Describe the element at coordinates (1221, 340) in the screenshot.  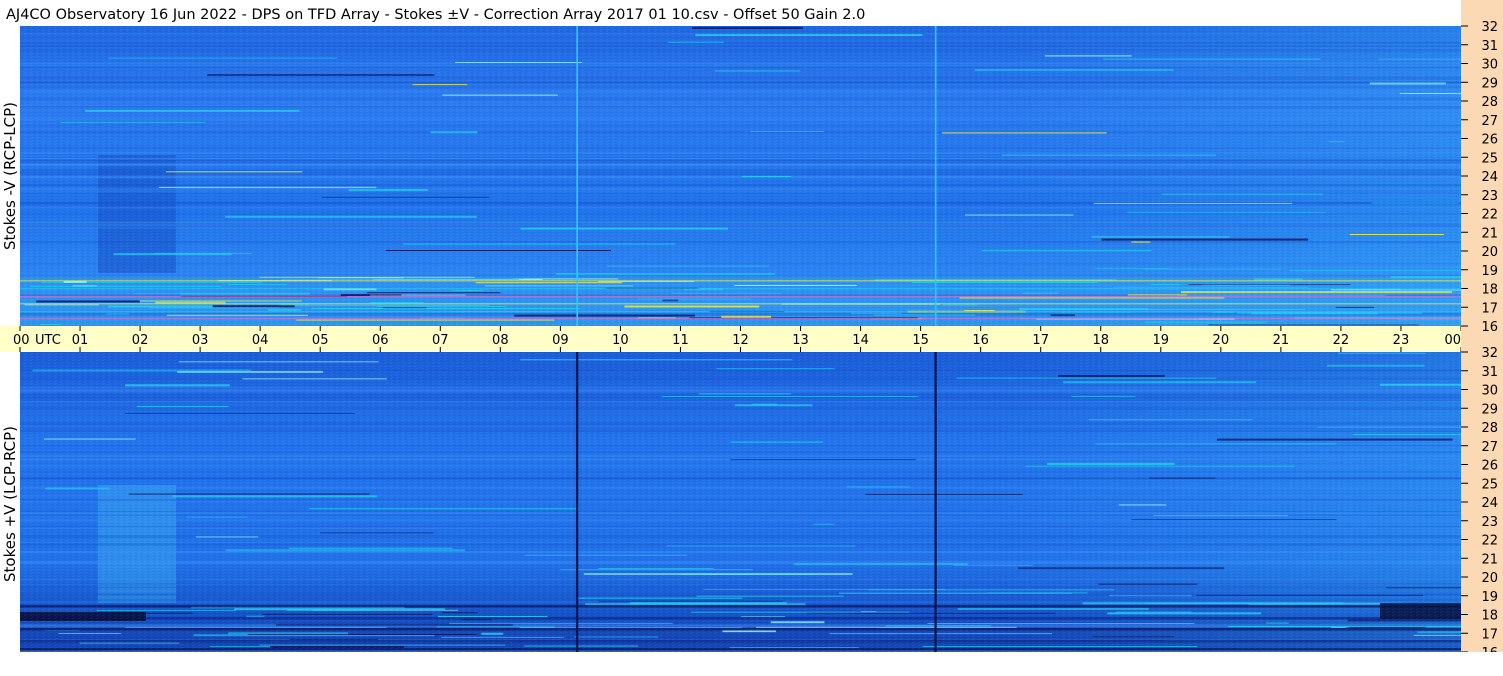
I see `x-tick-label: 20` at that location.